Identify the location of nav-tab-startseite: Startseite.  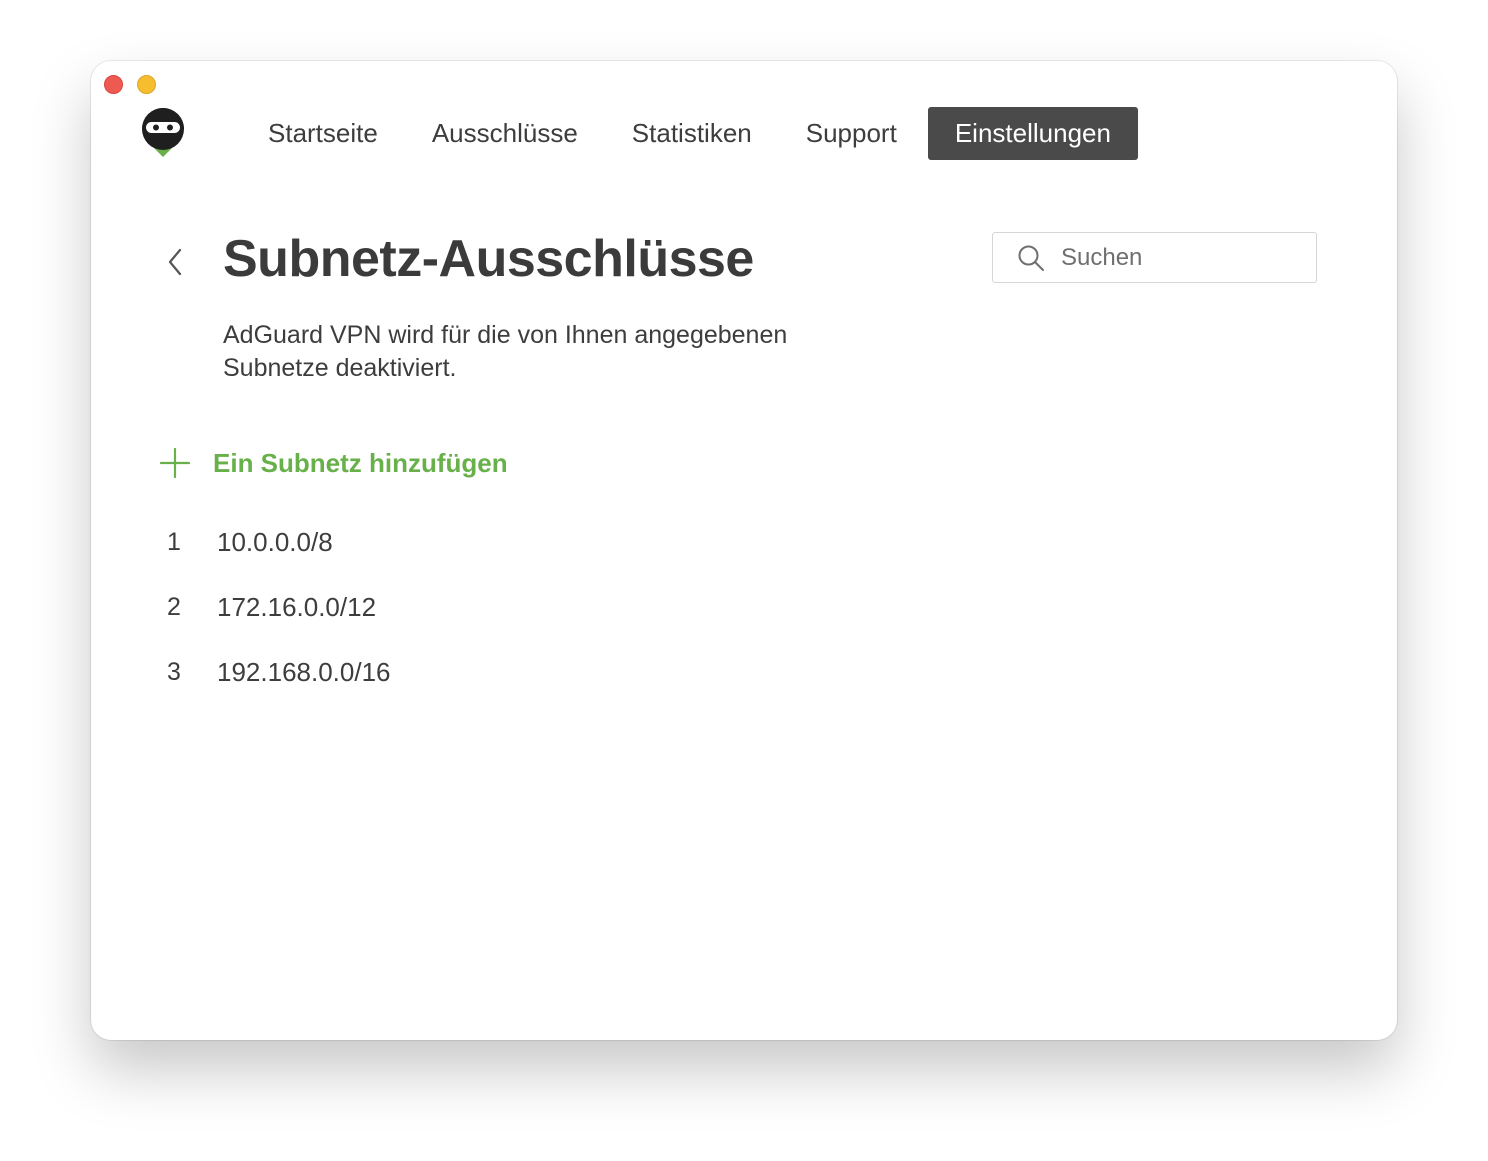
(323, 133).